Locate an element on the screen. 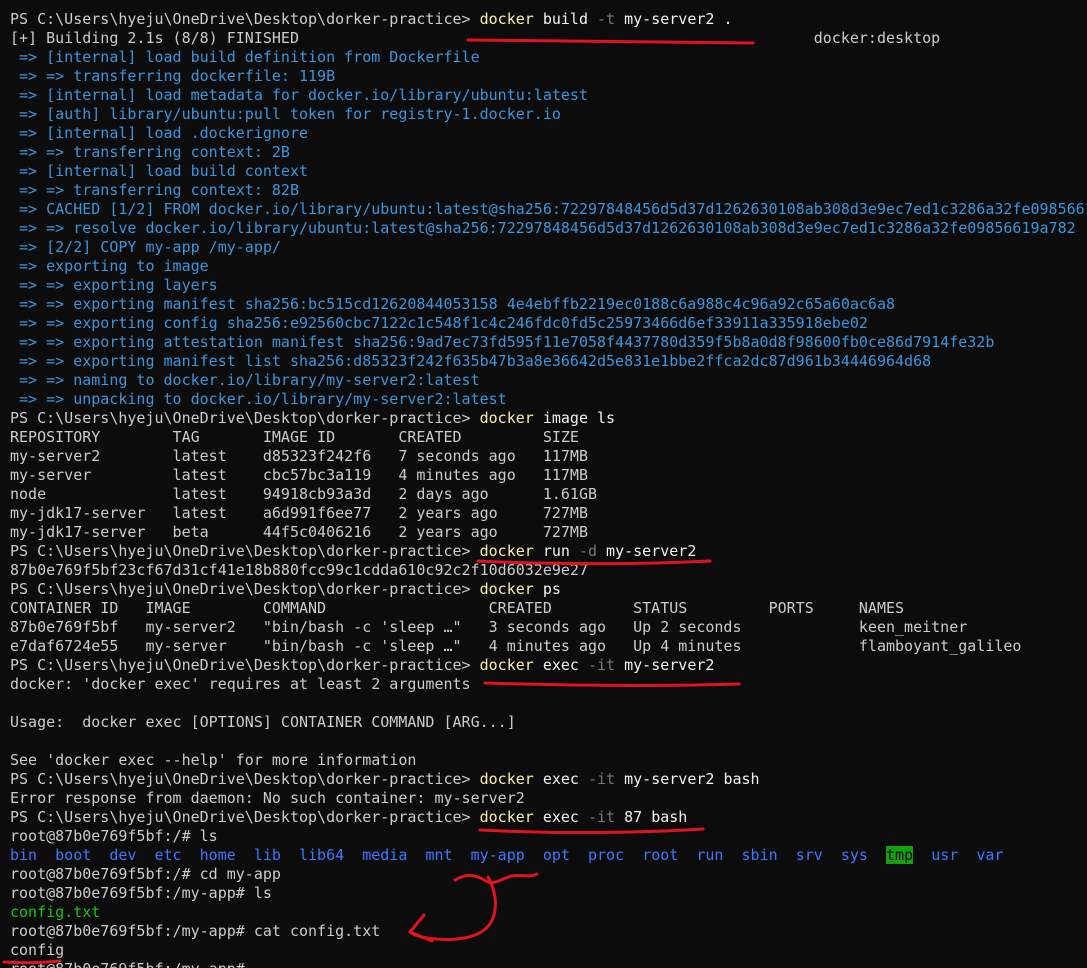 This screenshot has height=968, width=1087. terminal-text: root@87b0e769f5bf:/my-app# is located at coordinates (132, 964).